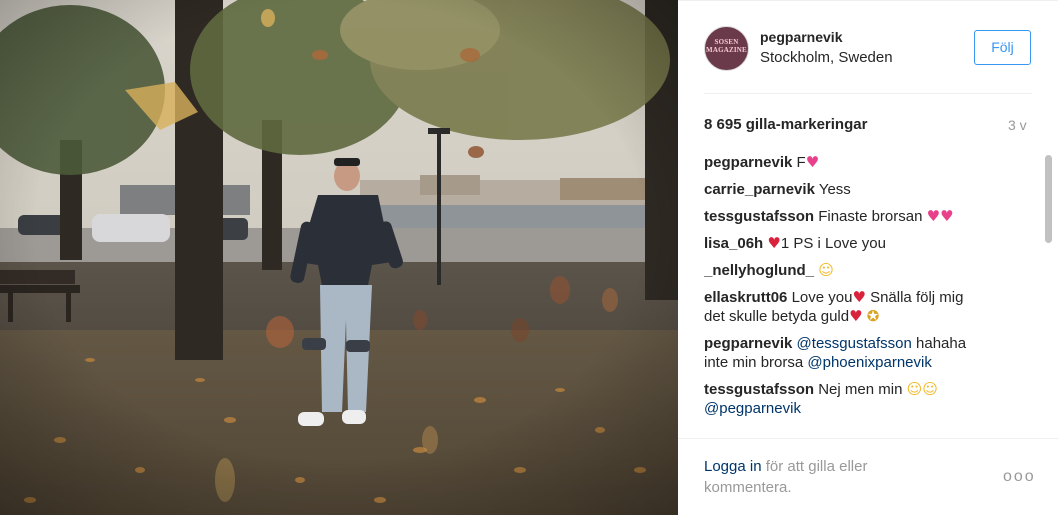  I want to click on caption: pegparnevik F♥, so click(873, 162).